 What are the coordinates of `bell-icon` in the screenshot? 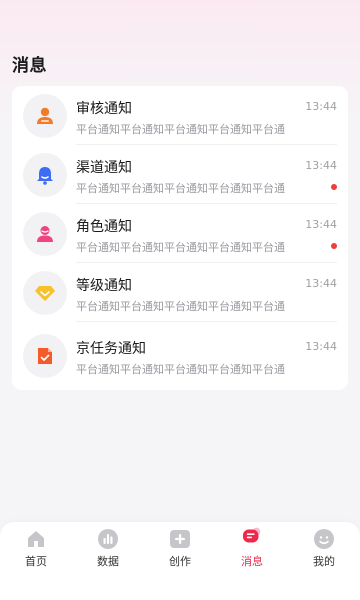 It's located at (45, 175).